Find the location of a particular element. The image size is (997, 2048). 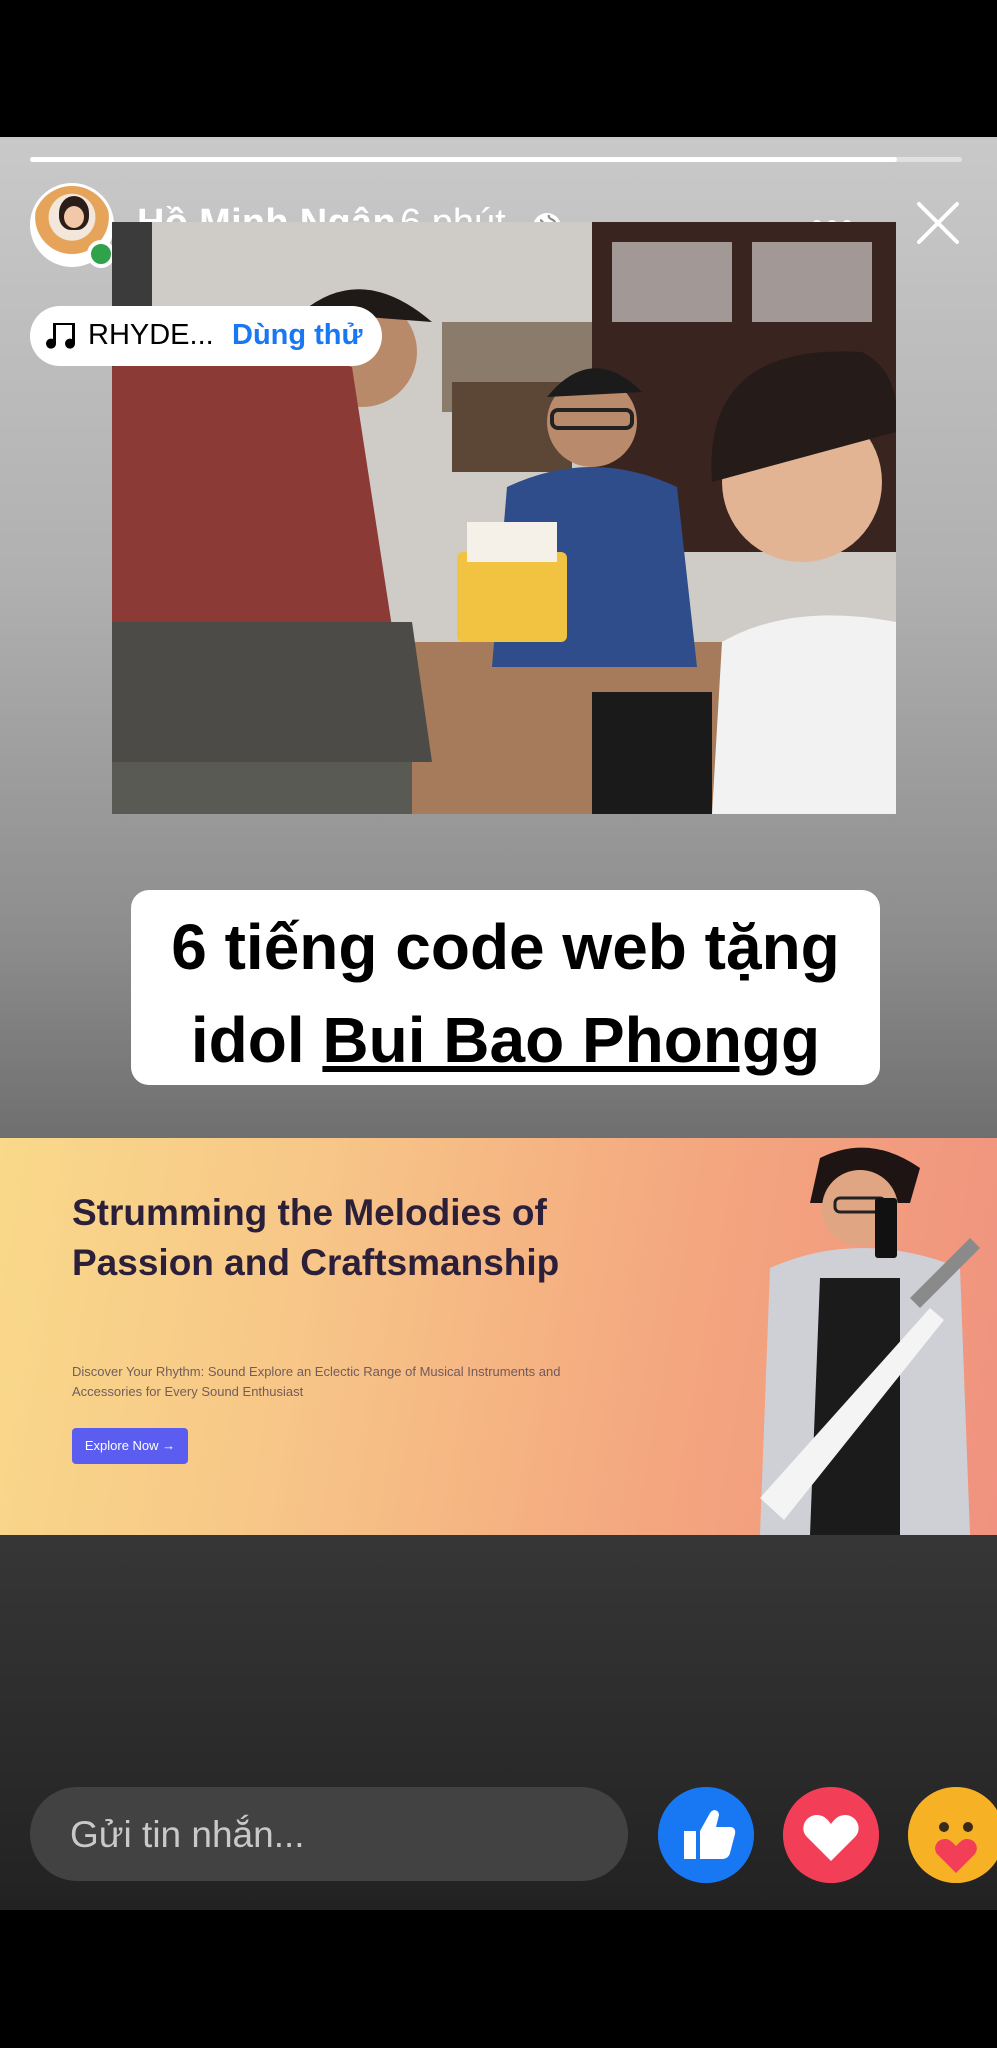

caption-line-1: 6 tiếng code web tặng is located at coordinates (505, 947).